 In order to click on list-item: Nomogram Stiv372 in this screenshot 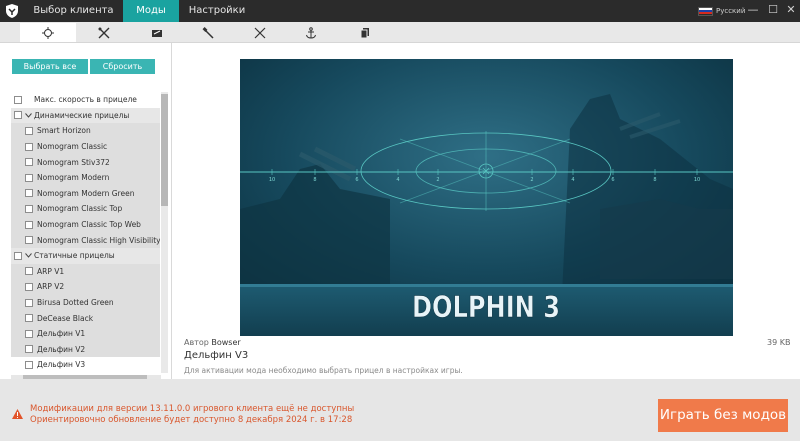, I will do `click(85, 162)`.